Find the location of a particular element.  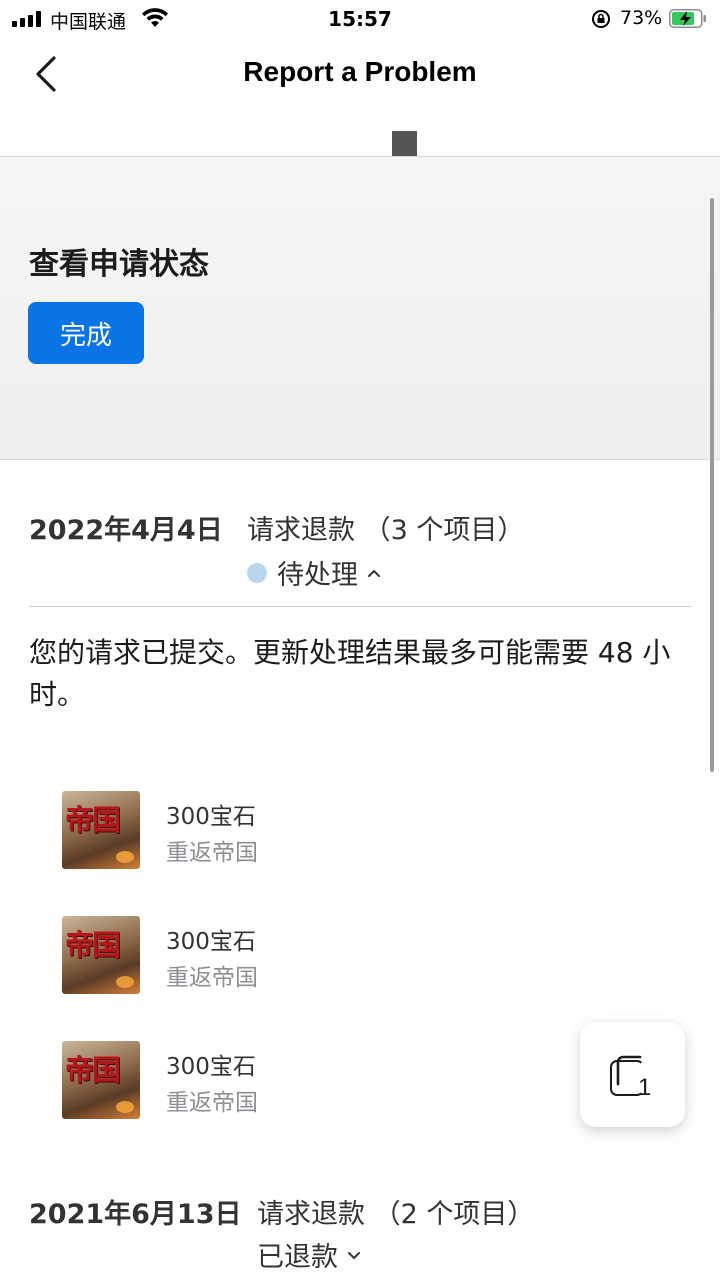

request-date: 2021年6月13日 is located at coordinates (135, 1214).